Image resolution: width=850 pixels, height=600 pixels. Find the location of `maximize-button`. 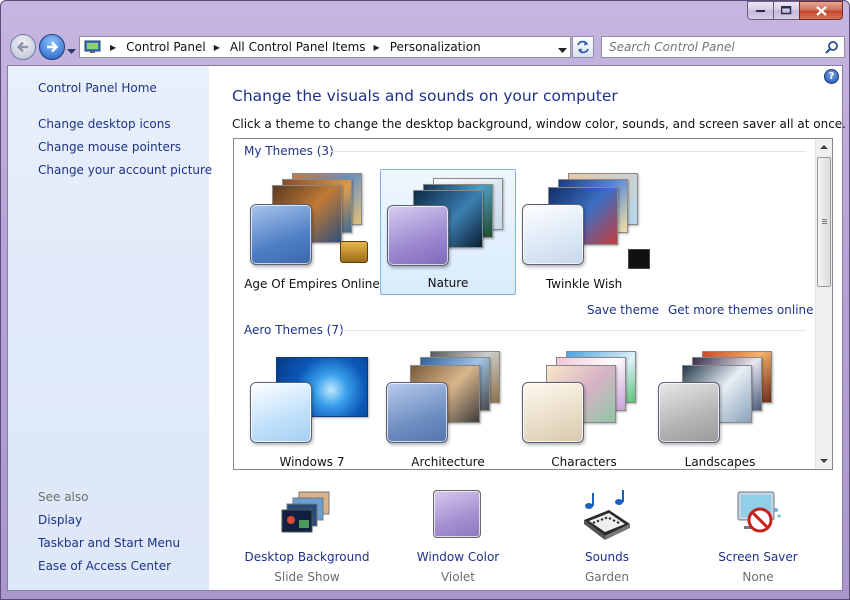

maximize-button is located at coordinates (786, 10).